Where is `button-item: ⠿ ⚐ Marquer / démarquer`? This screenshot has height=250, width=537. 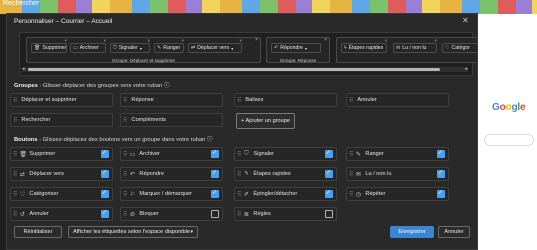
button-item: ⠿ ⚐ Marquer / démarquer is located at coordinates (171, 194).